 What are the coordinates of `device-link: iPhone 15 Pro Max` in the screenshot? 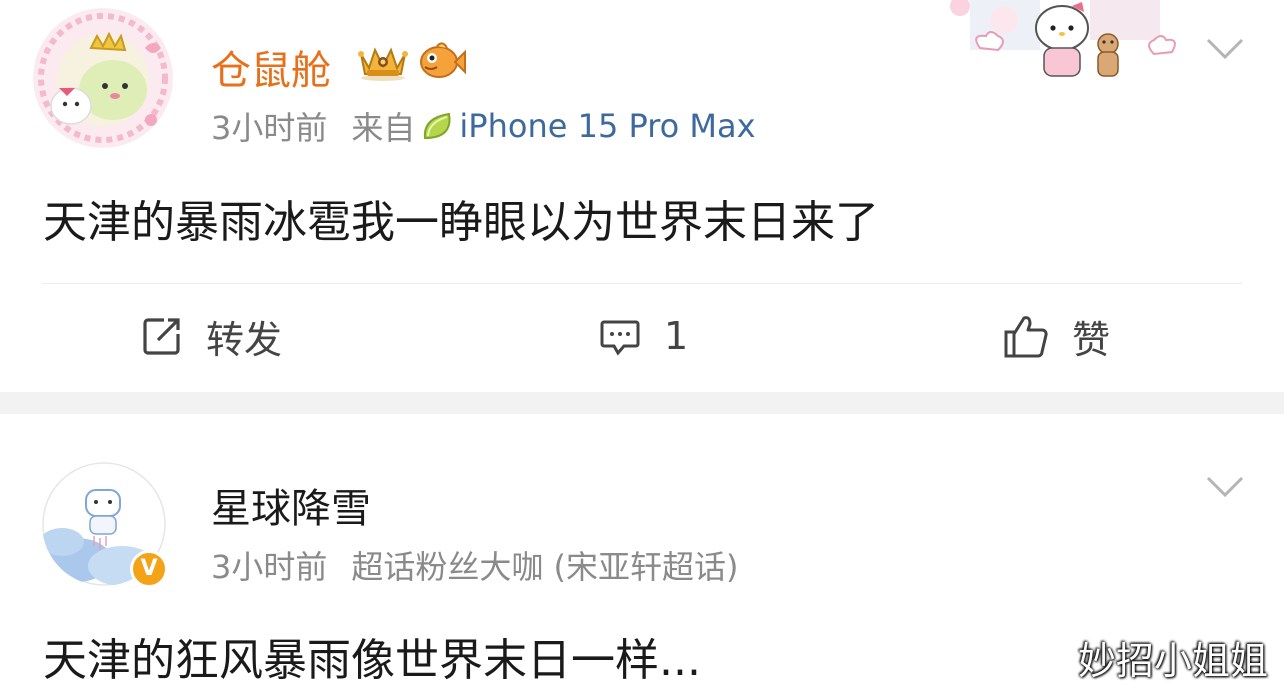 It's located at (607, 126).